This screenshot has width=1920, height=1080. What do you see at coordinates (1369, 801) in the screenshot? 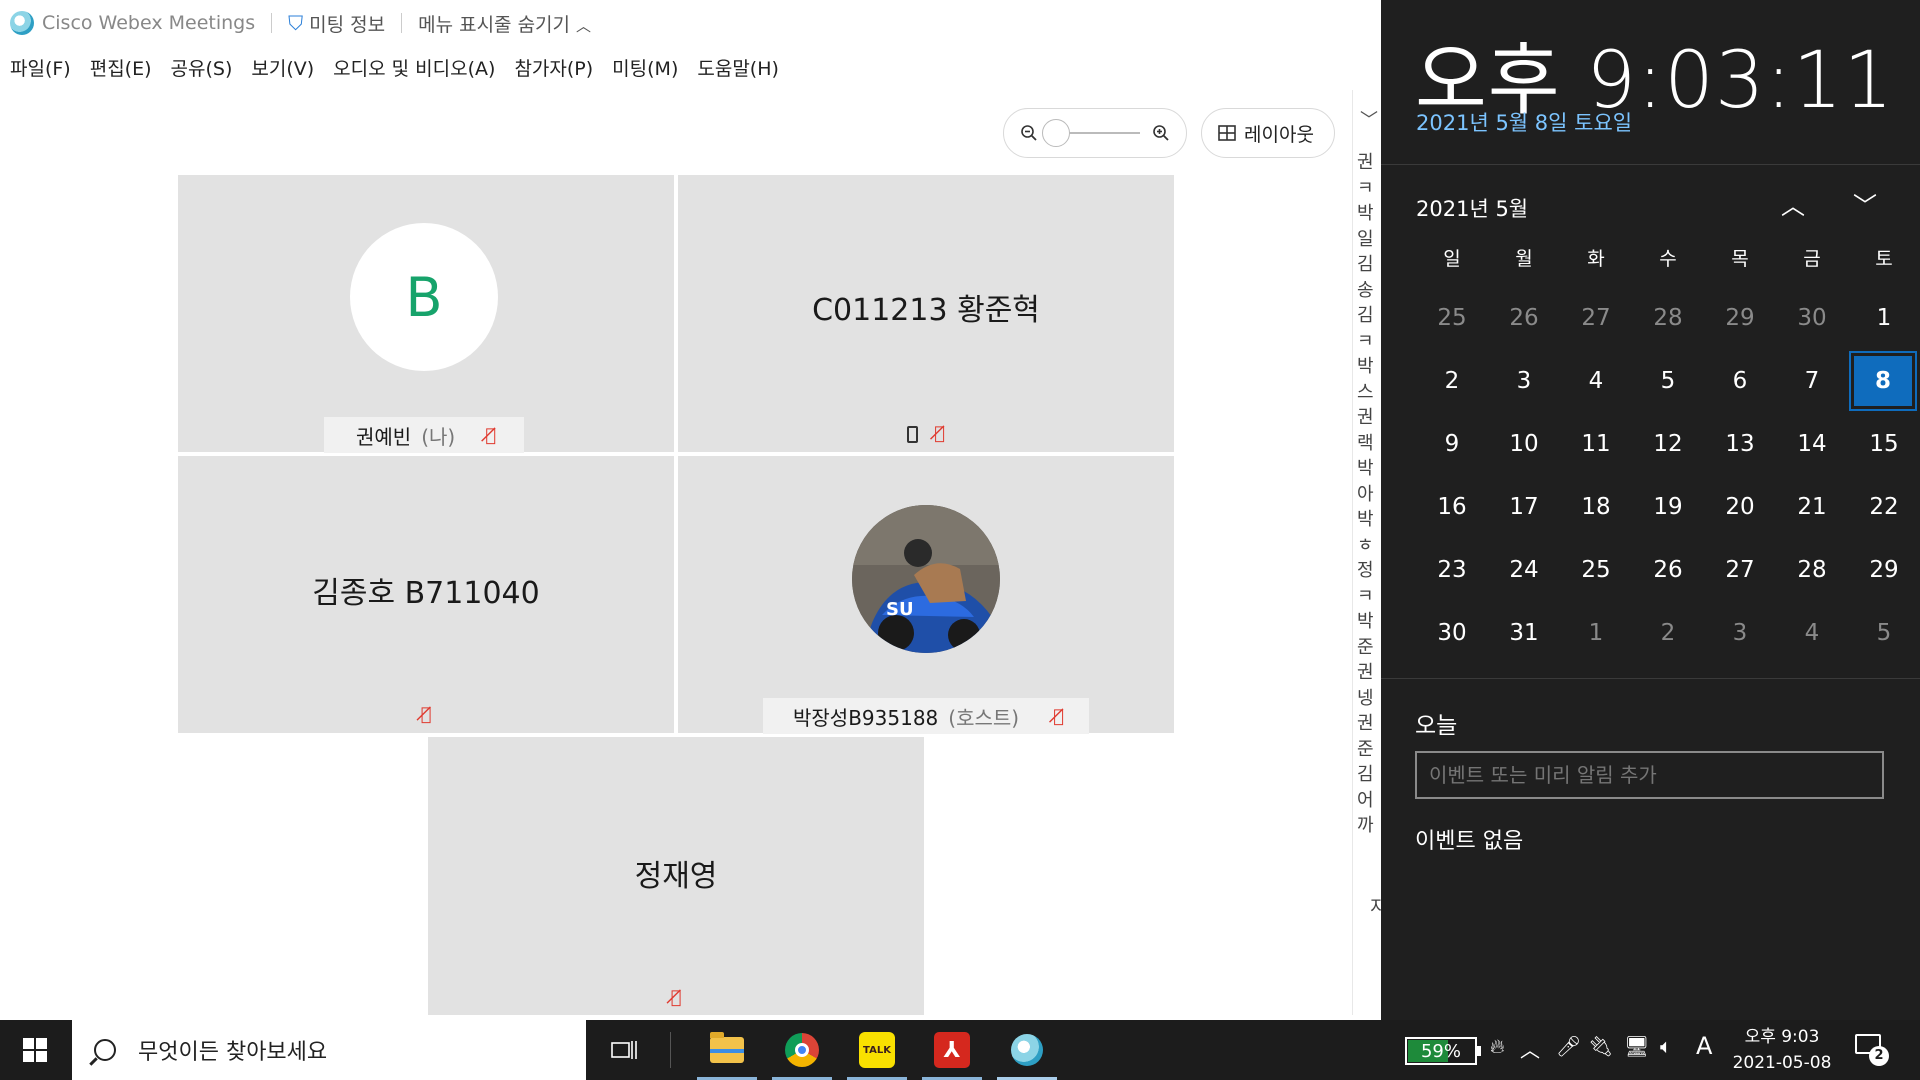
I see `participant-list-item: 어` at bounding box center [1369, 801].